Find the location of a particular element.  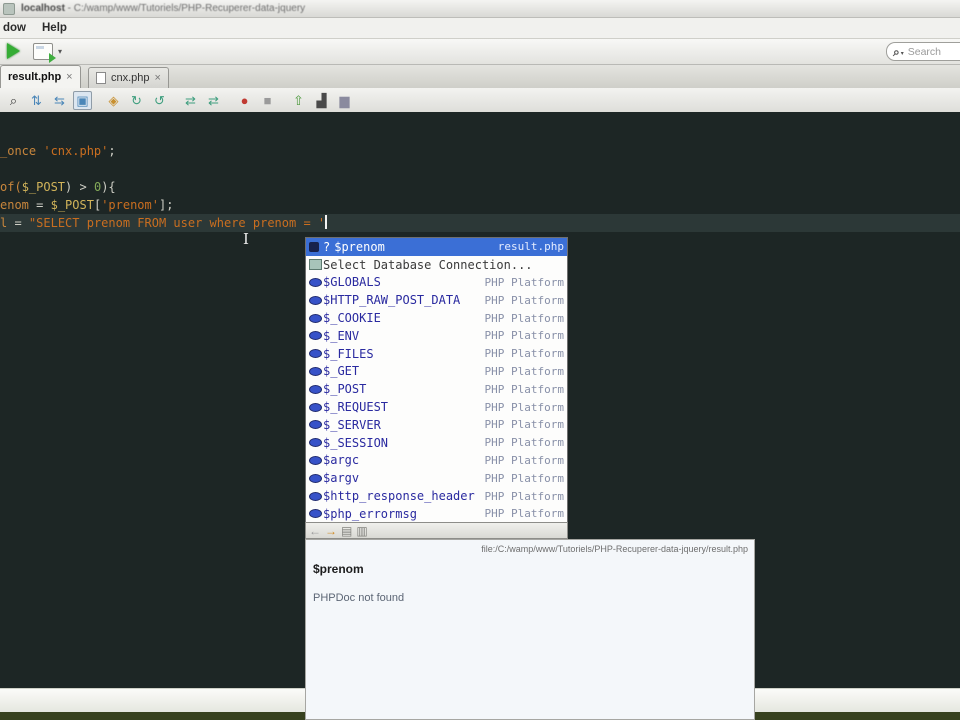

completion-item: $_SESSION PHP Platform is located at coordinates (436, 443).